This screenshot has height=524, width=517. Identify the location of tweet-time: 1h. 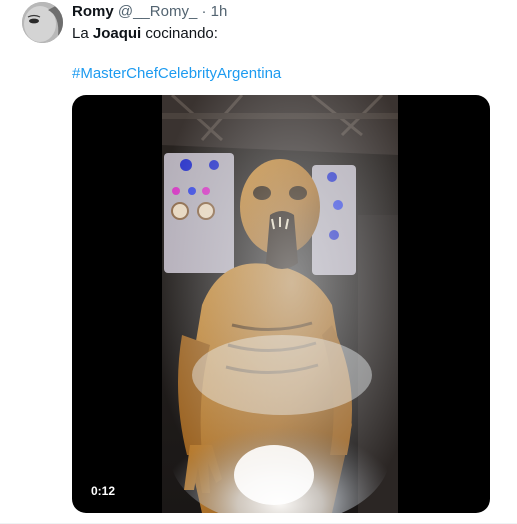
(219, 11).